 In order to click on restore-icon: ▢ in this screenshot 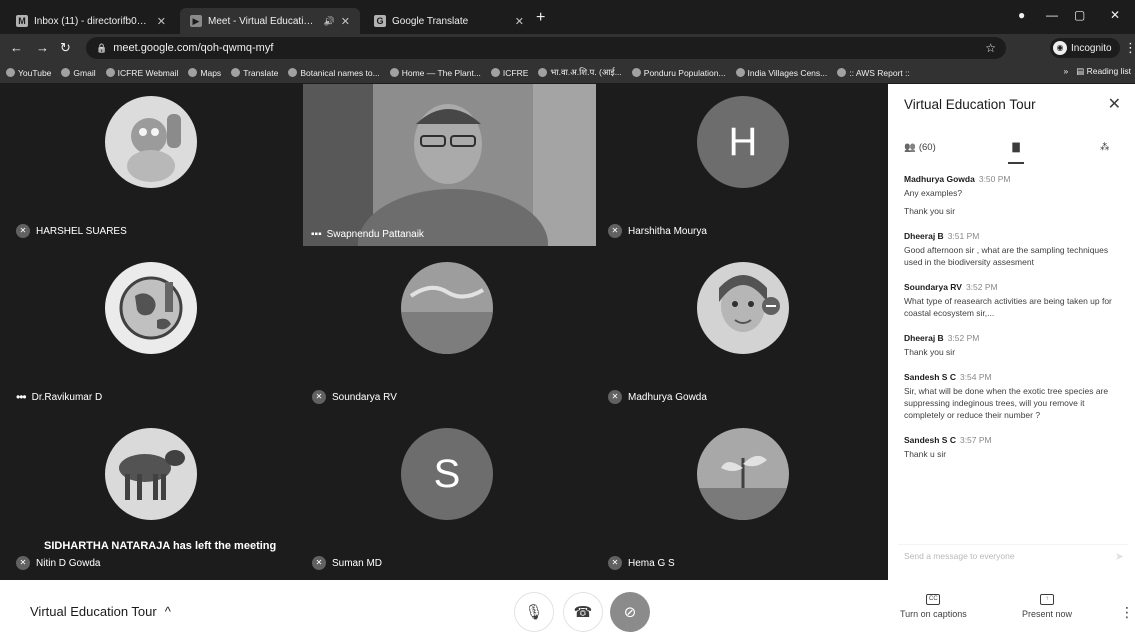, I will do `click(1079, 15)`.